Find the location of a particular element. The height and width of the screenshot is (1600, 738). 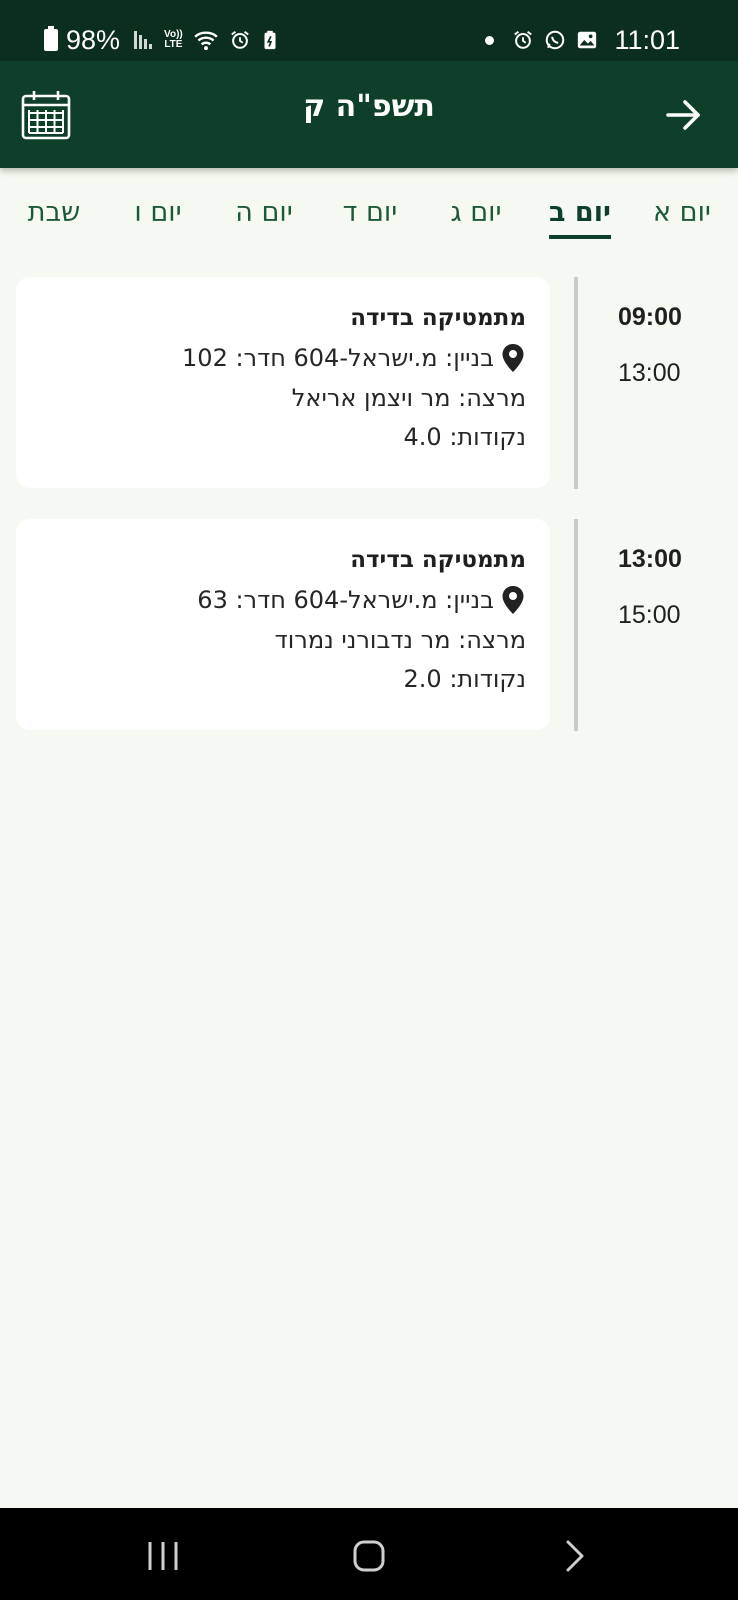

wifi-icon is located at coordinates (206, 41).